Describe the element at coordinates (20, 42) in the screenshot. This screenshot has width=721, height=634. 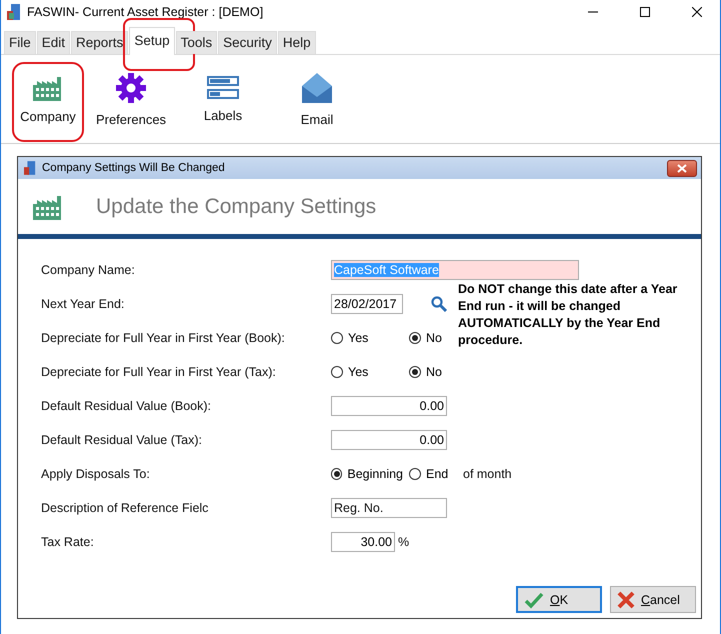
I see `menu-tab: File` at that location.